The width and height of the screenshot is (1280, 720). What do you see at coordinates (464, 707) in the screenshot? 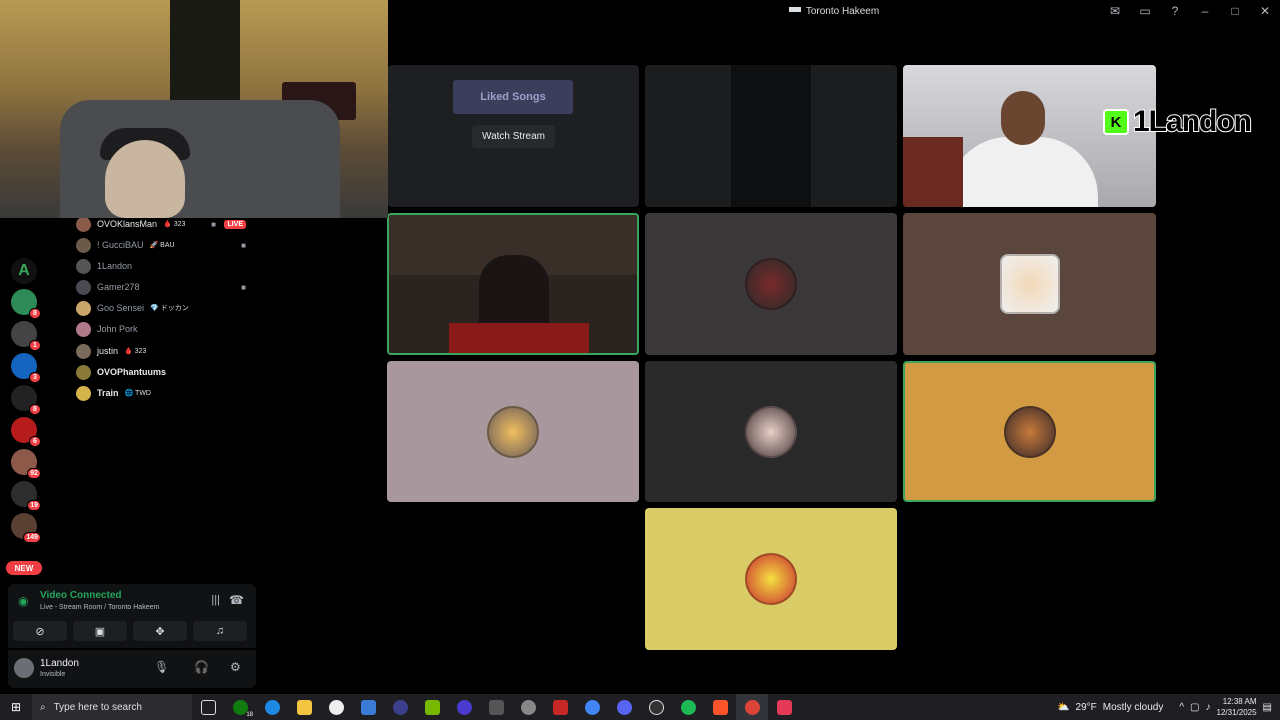
I see `media-player-icon` at bounding box center [464, 707].